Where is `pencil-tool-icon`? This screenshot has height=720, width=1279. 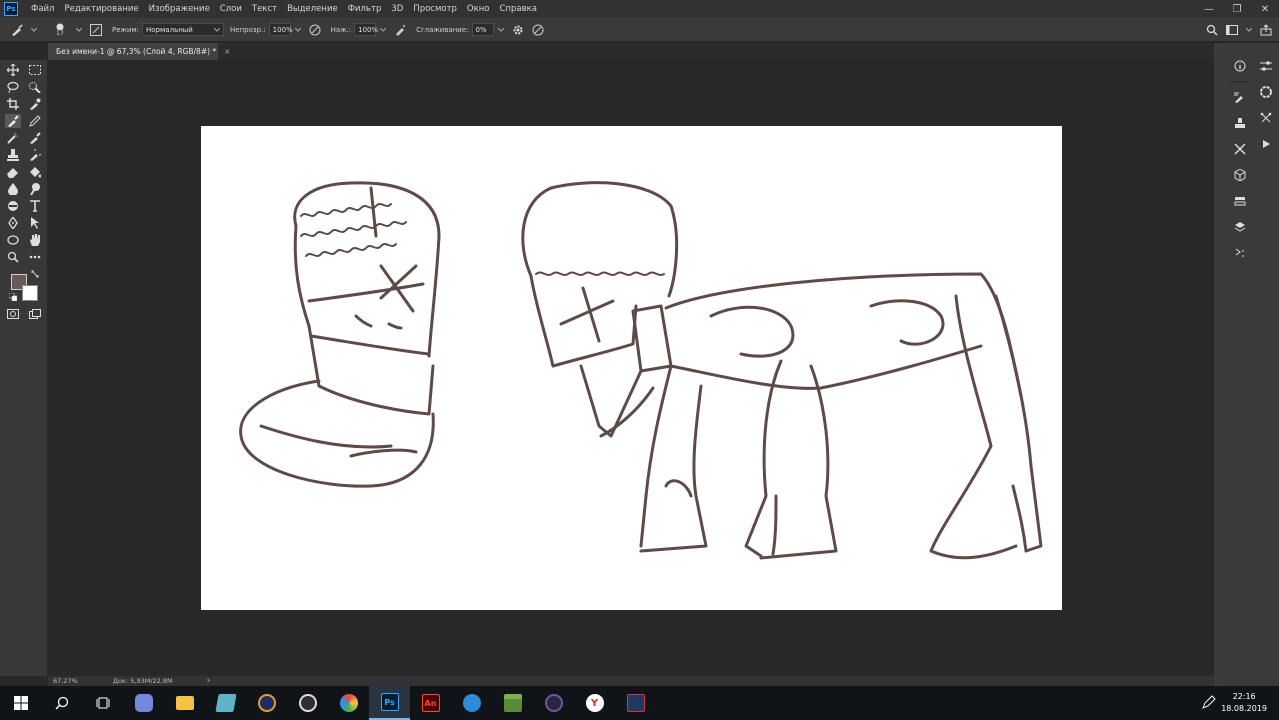 pencil-tool-icon is located at coordinates (35, 121).